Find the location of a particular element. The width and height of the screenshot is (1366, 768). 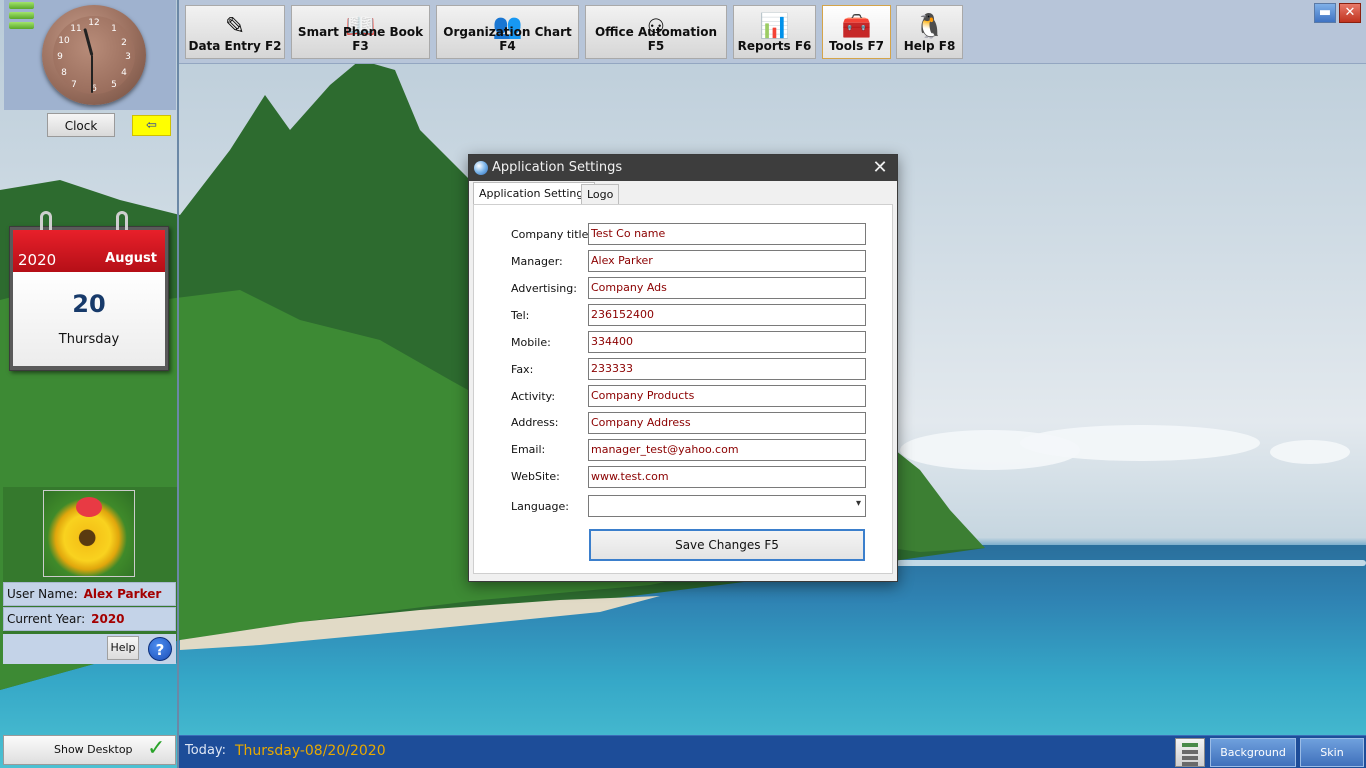

checkmark-icon: ✓ is located at coordinates (156, 748).